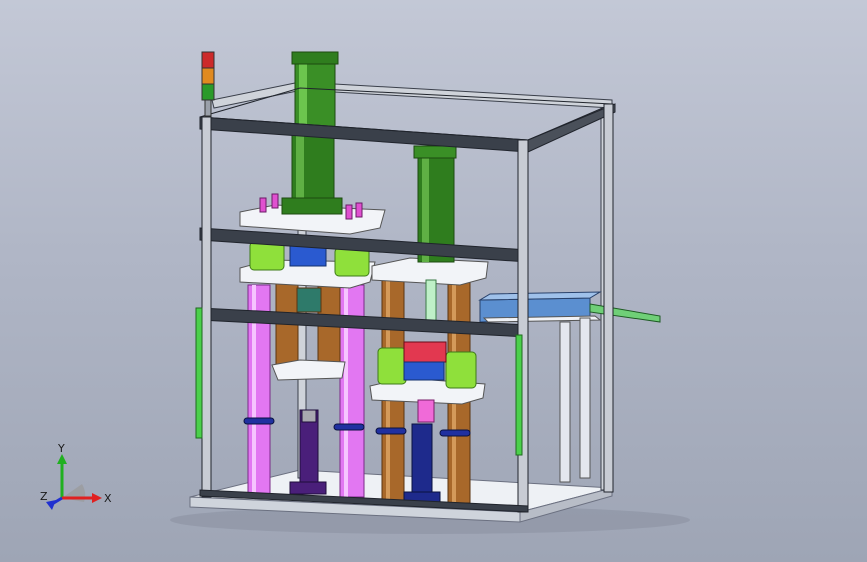  What do you see at coordinates (97, 498) in the screenshot?
I see `x-axis-head` at bounding box center [97, 498].